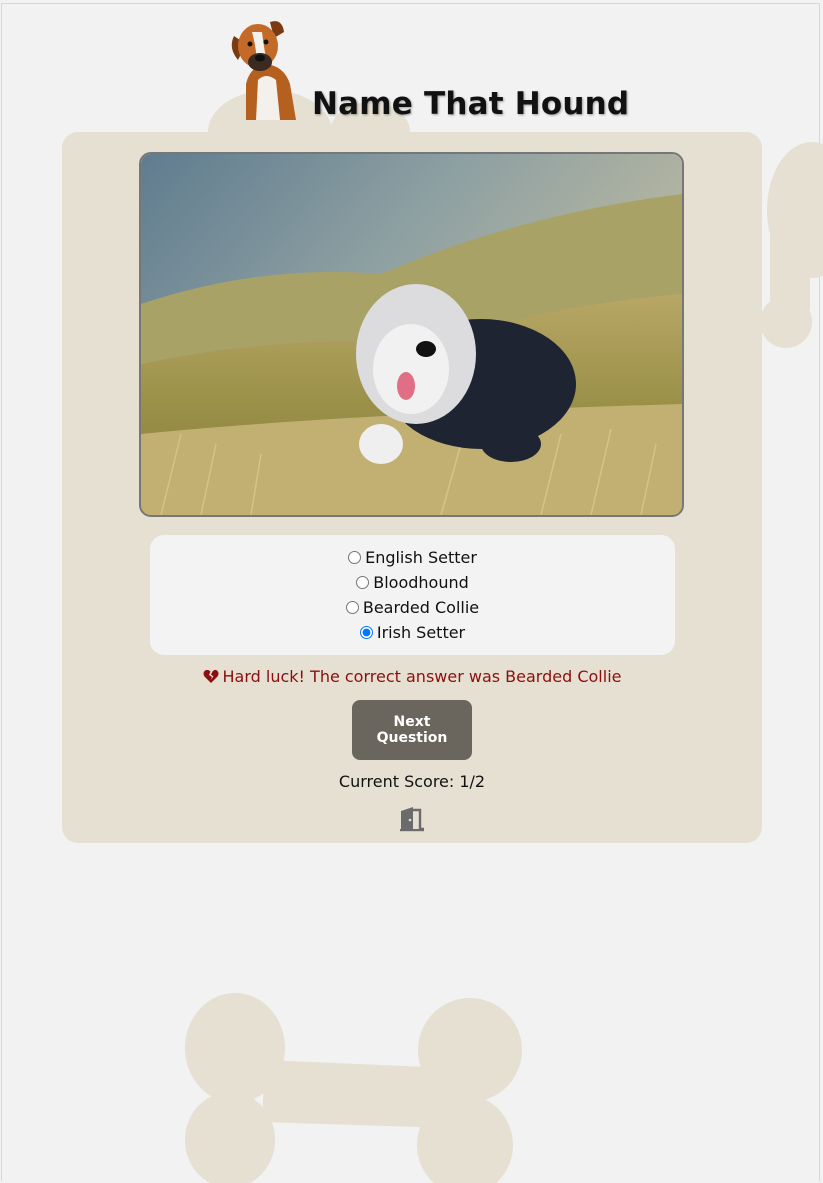 The height and width of the screenshot is (1183, 823). What do you see at coordinates (355, 557) in the screenshot?
I see `radio-english-setter` at bounding box center [355, 557].